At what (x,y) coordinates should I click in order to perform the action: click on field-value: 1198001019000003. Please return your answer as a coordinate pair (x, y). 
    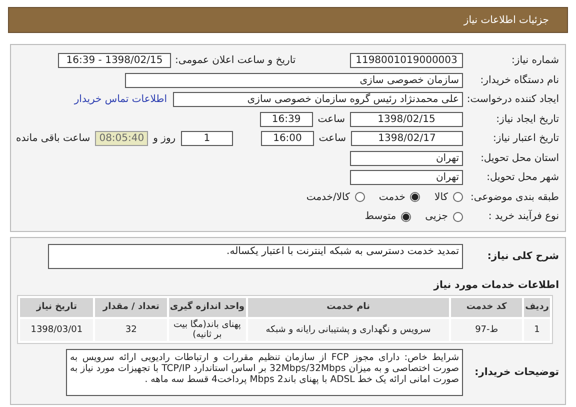
    Looking at the image, I should click on (406, 60).